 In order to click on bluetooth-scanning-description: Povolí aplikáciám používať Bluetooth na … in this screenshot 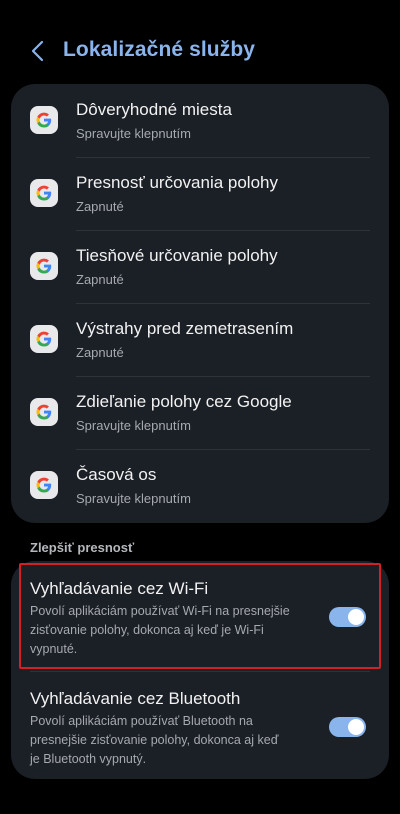, I will do `click(175, 740)`.